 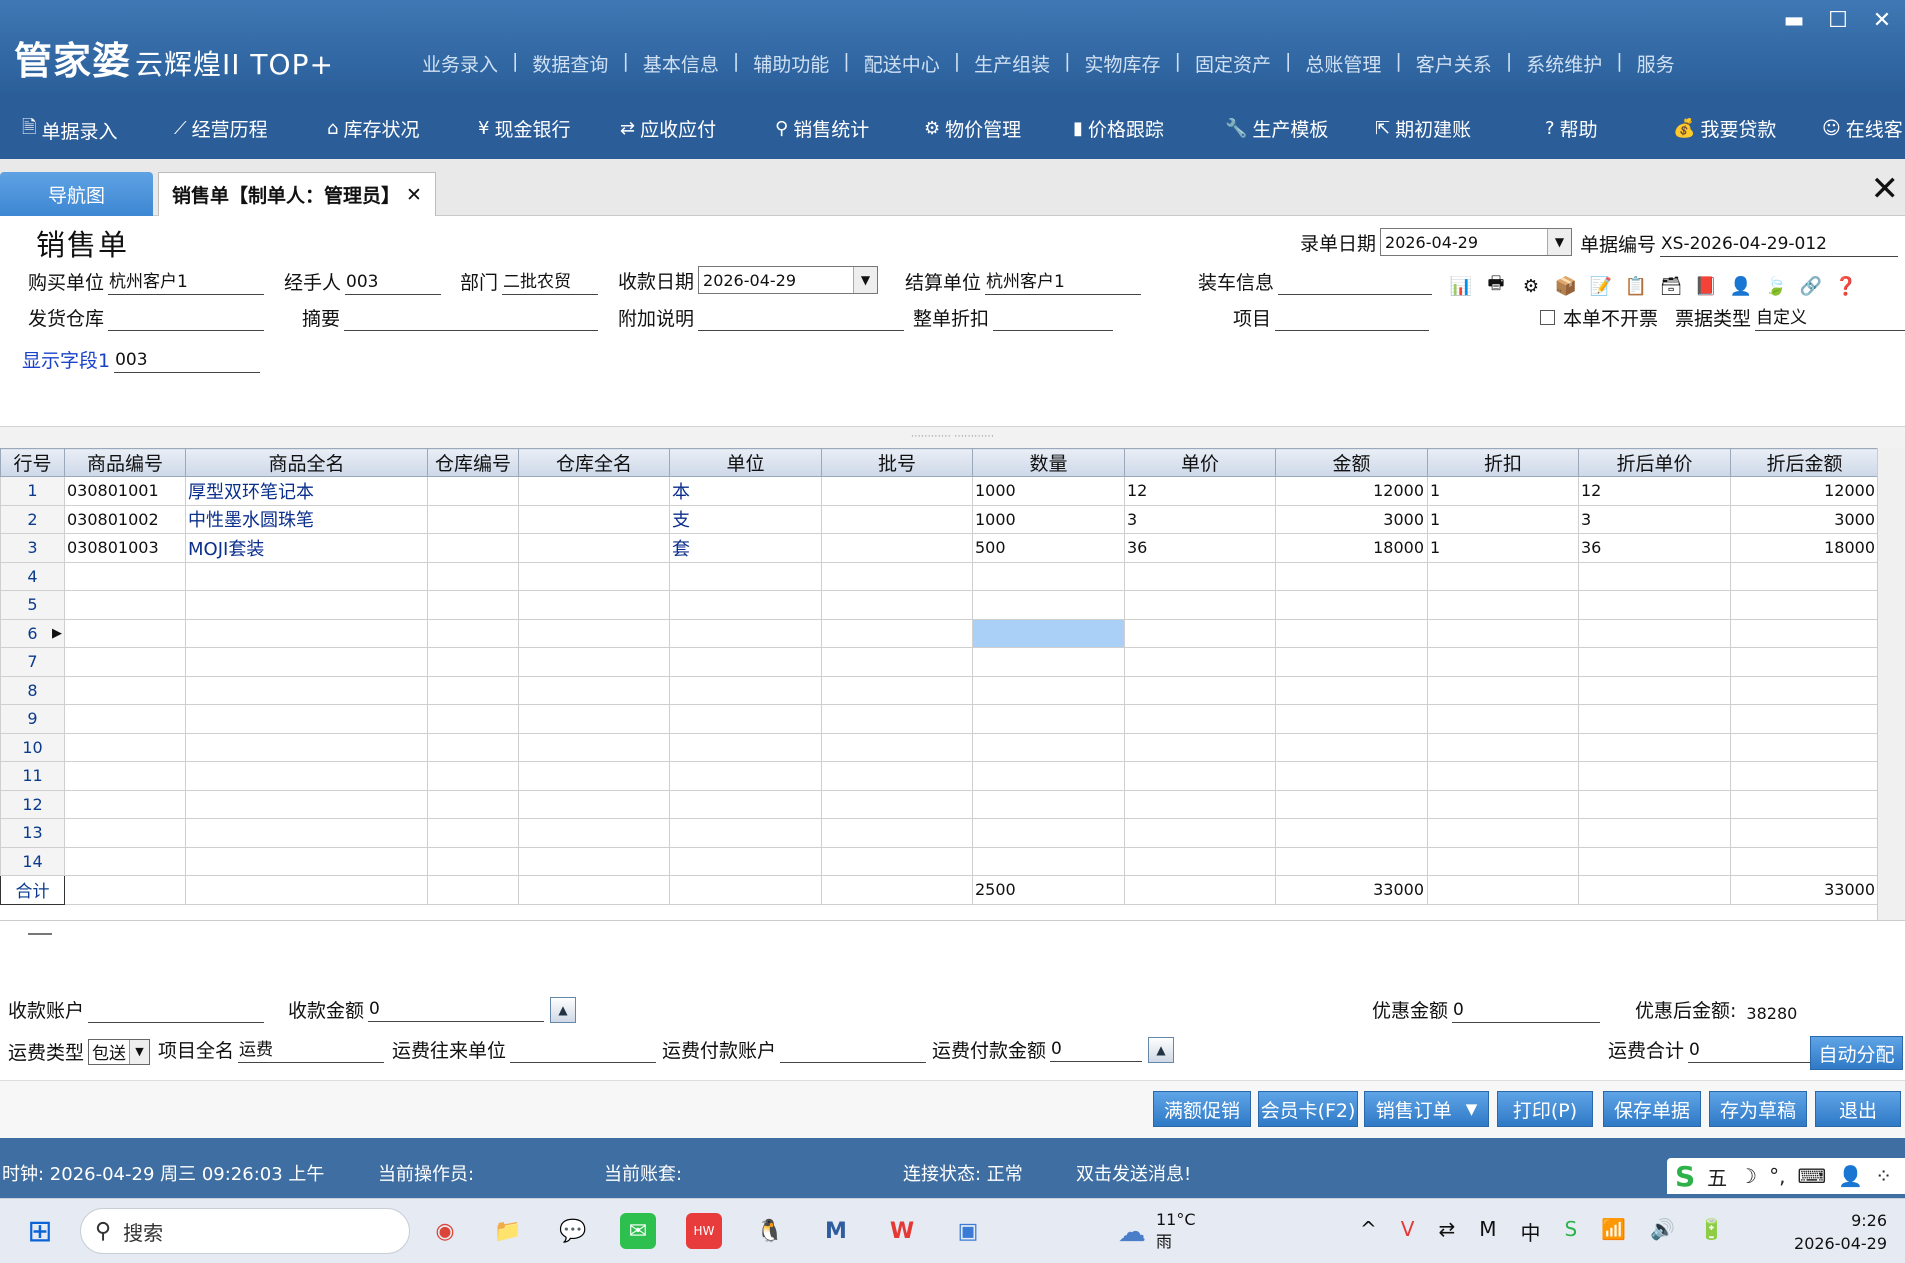 I want to click on im-app-icon: M, so click(x=836, y=1231).